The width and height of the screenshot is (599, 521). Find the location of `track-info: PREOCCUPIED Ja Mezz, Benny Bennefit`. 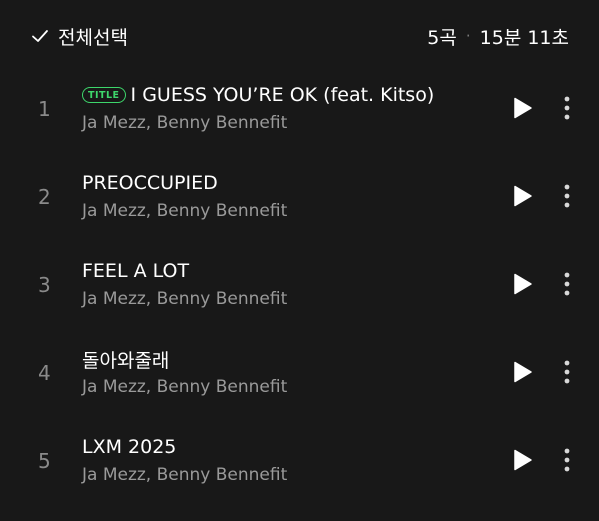

track-info: PREOCCUPIED Ja Mezz, Benny Bennefit is located at coordinates (287, 195).